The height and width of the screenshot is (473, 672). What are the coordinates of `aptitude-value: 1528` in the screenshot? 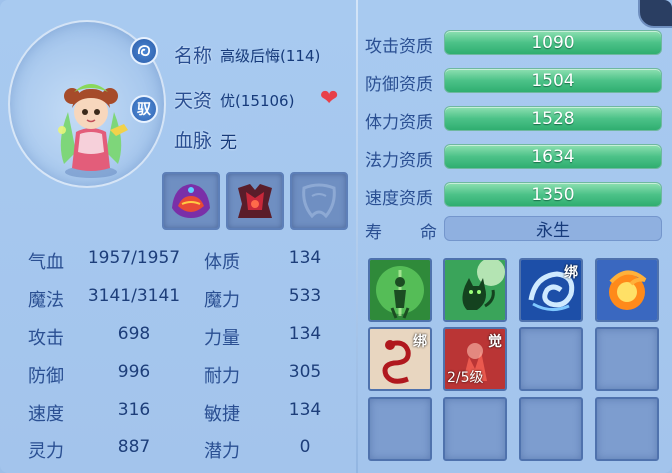 It's located at (553, 118).